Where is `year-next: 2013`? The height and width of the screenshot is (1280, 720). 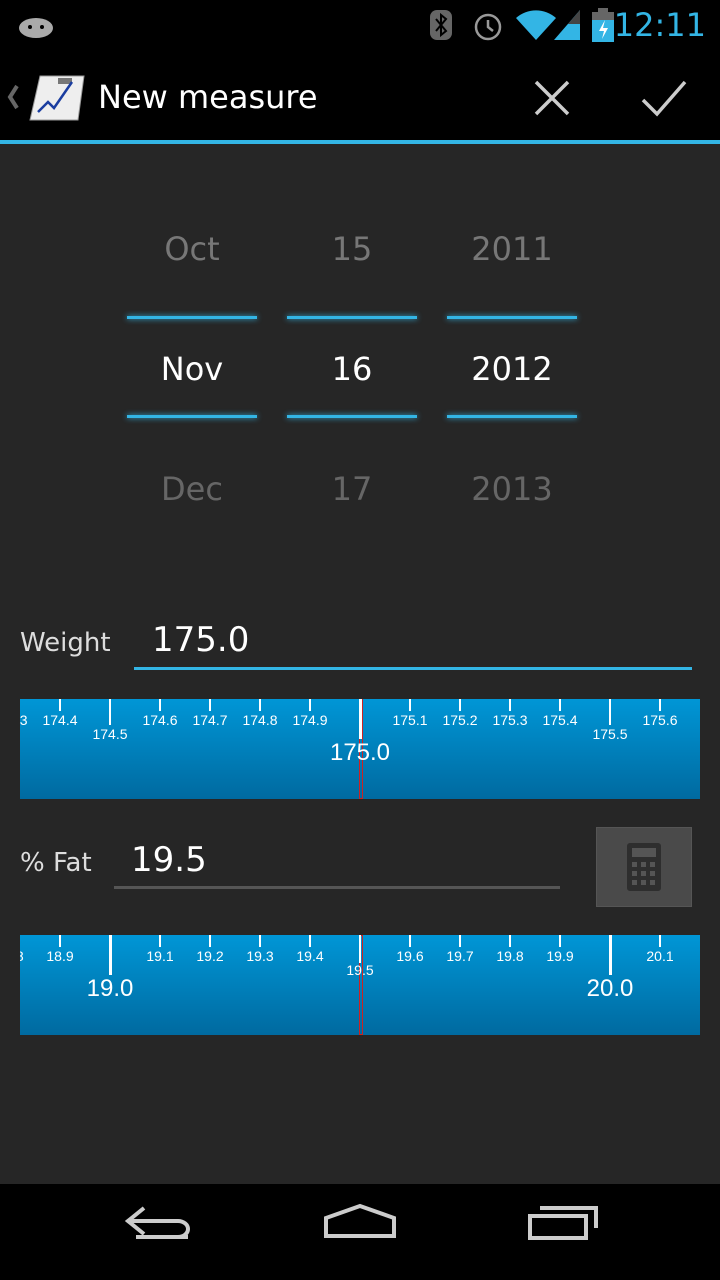 year-next: 2013 is located at coordinates (512, 489).